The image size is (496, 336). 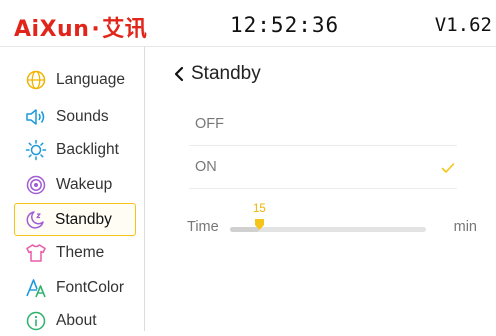 I want to click on sidebar-item-standby: Standby, so click(x=75, y=219).